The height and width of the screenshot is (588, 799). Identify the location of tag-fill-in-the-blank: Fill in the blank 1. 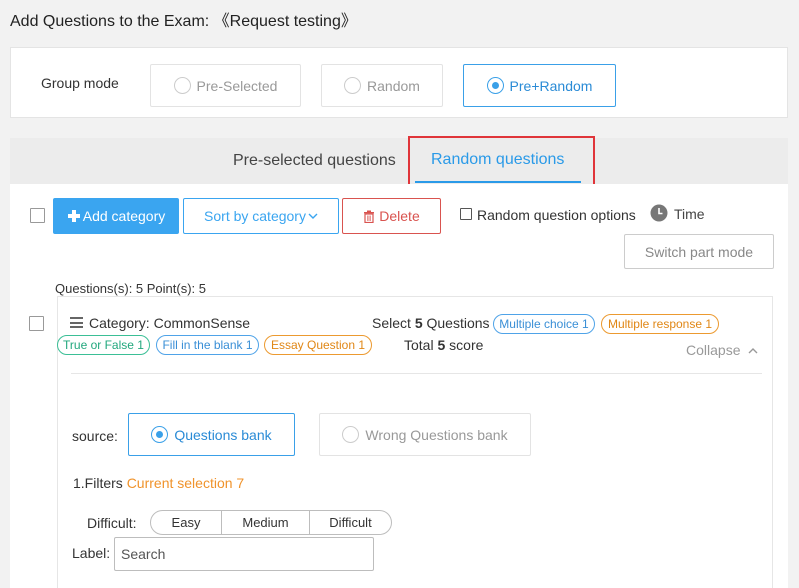
(207, 345).